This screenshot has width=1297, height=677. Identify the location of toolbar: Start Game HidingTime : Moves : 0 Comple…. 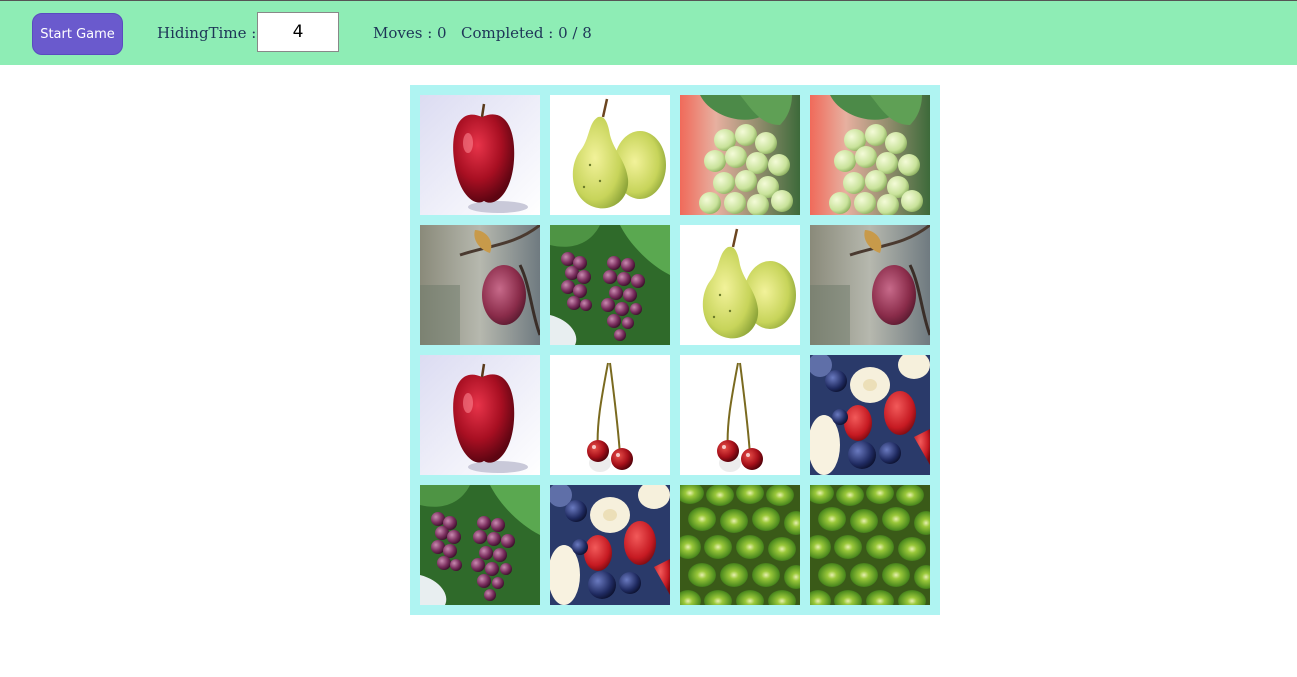
(648, 32).